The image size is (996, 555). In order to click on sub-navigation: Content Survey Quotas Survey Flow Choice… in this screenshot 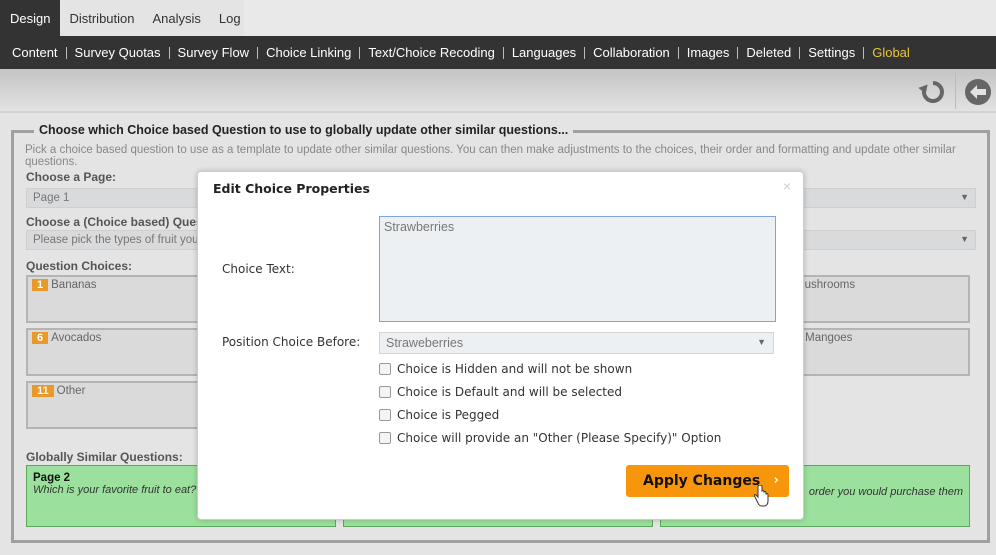, I will do `click(498, 52)`.